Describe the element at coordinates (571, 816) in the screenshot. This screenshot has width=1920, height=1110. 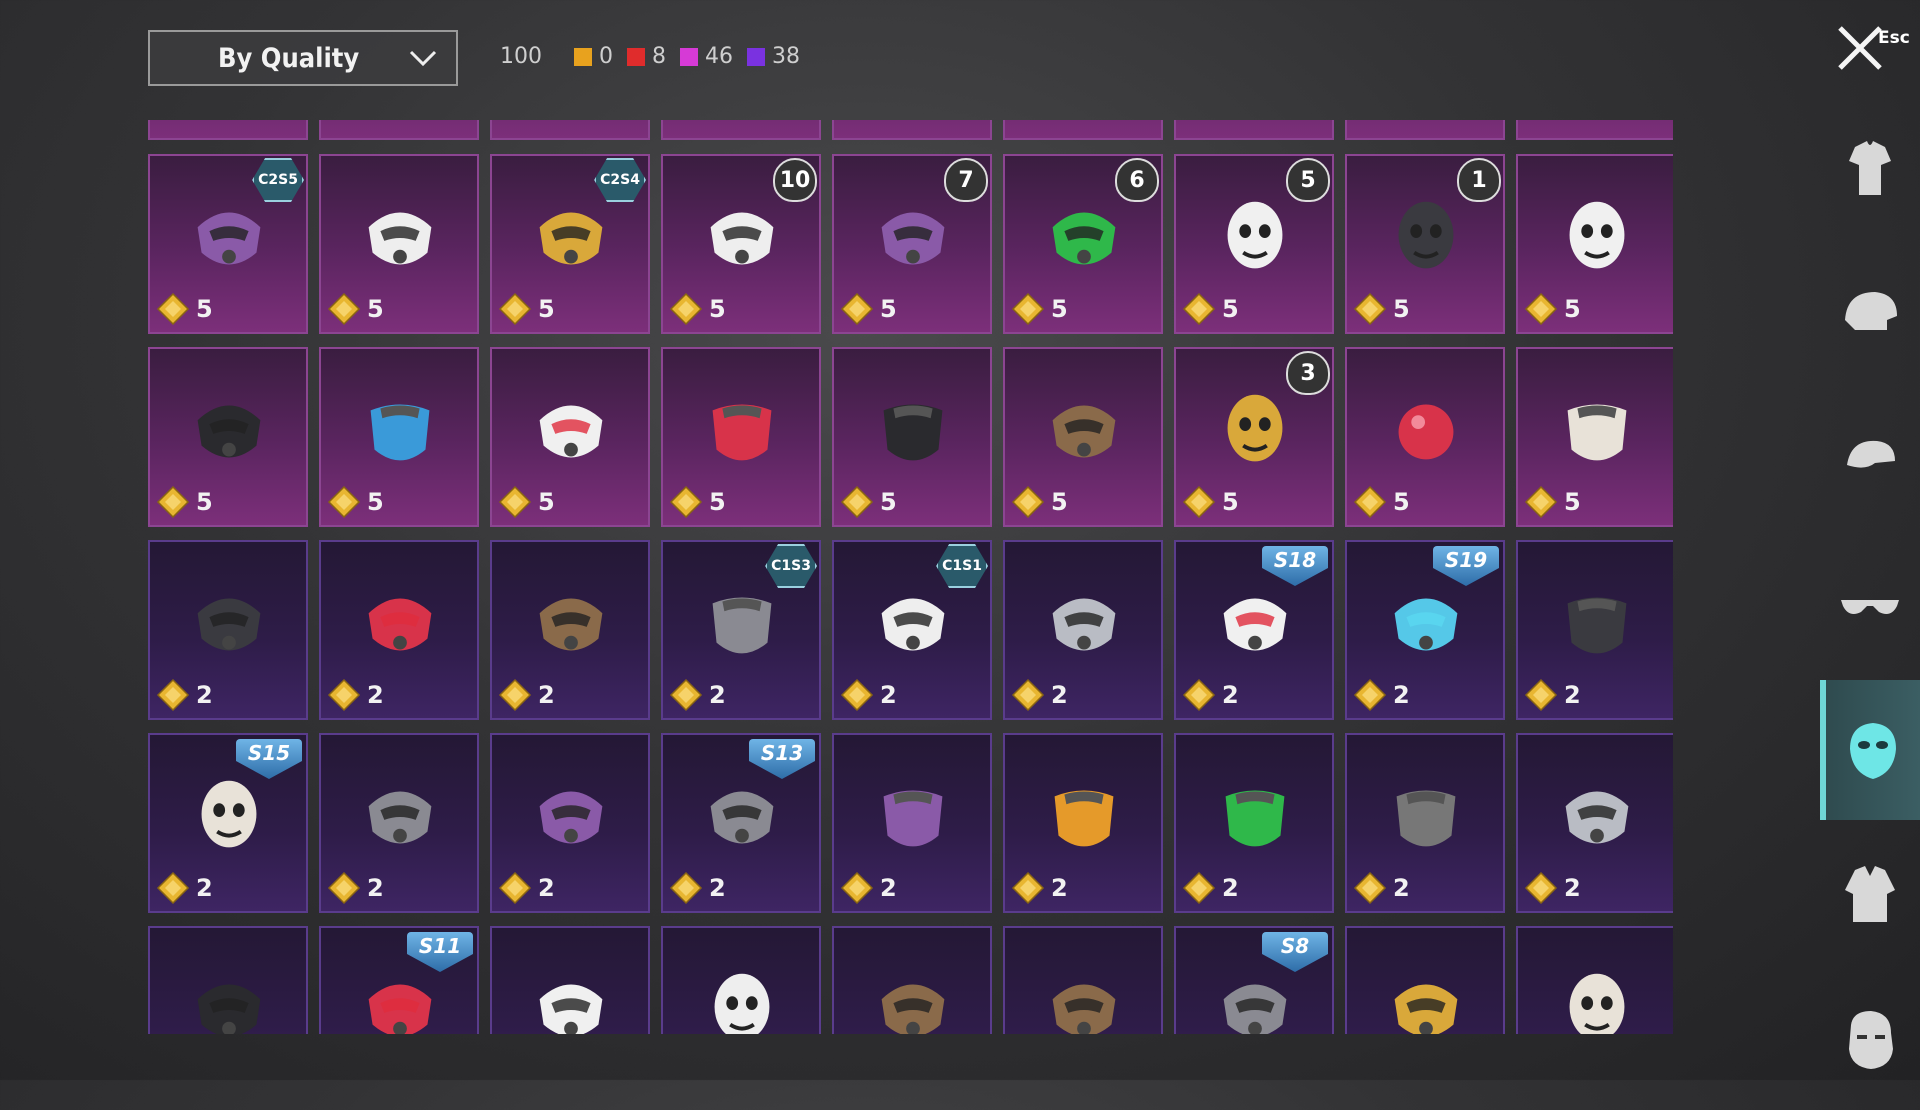
I see `purple-goggle-mask-icon` at that location.